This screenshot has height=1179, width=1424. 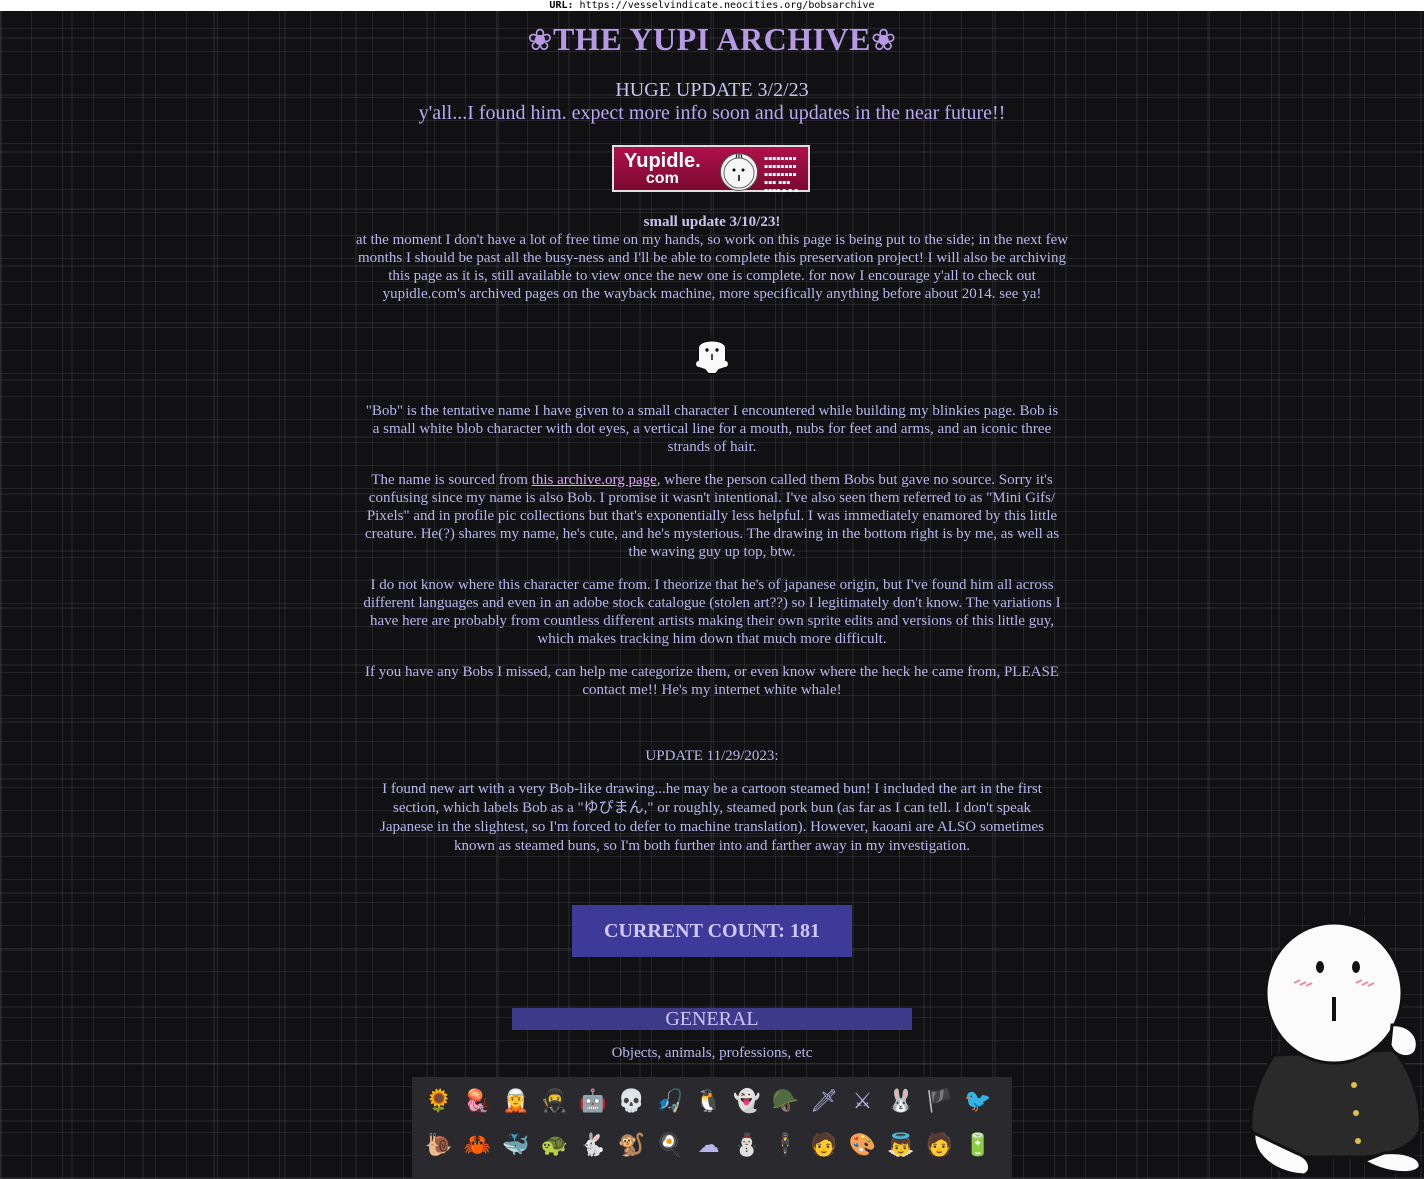 What do you see at coordinates (554, 1100) in the screenshot?
I see `bandit-bob-icon: 🥷` at bounding box center [554, 1100].